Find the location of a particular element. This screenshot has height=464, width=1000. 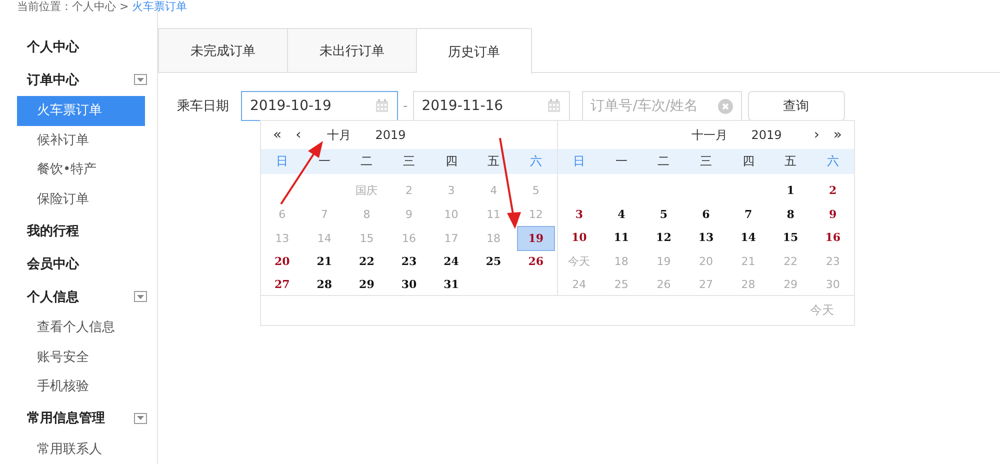

sidebar-group: 订单中心 is located at coordinates (82, 79).